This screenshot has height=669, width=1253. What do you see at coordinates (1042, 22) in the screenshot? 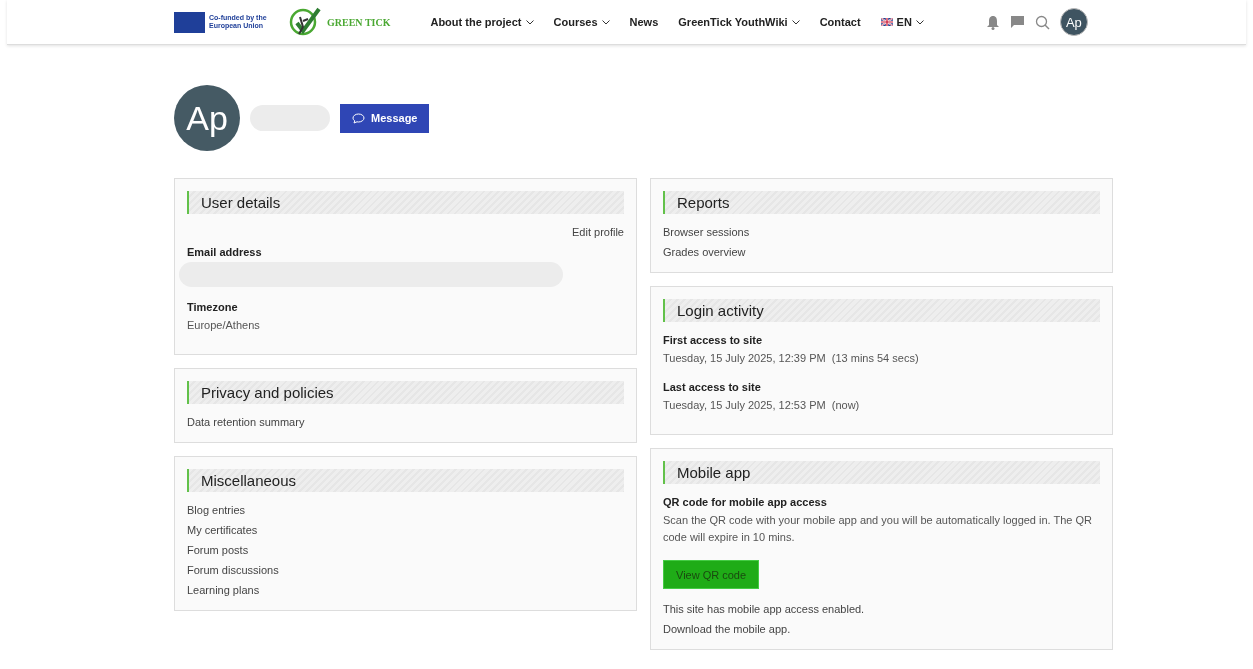
I see `search-icon` at bounding box center [1042, 22].